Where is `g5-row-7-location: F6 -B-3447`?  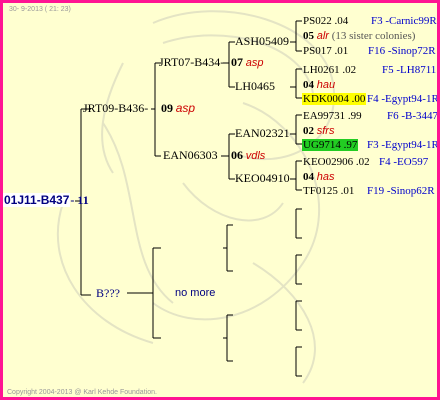
g5-row-7-location: F6 -B-3447 is located at coordinates (413, 116).